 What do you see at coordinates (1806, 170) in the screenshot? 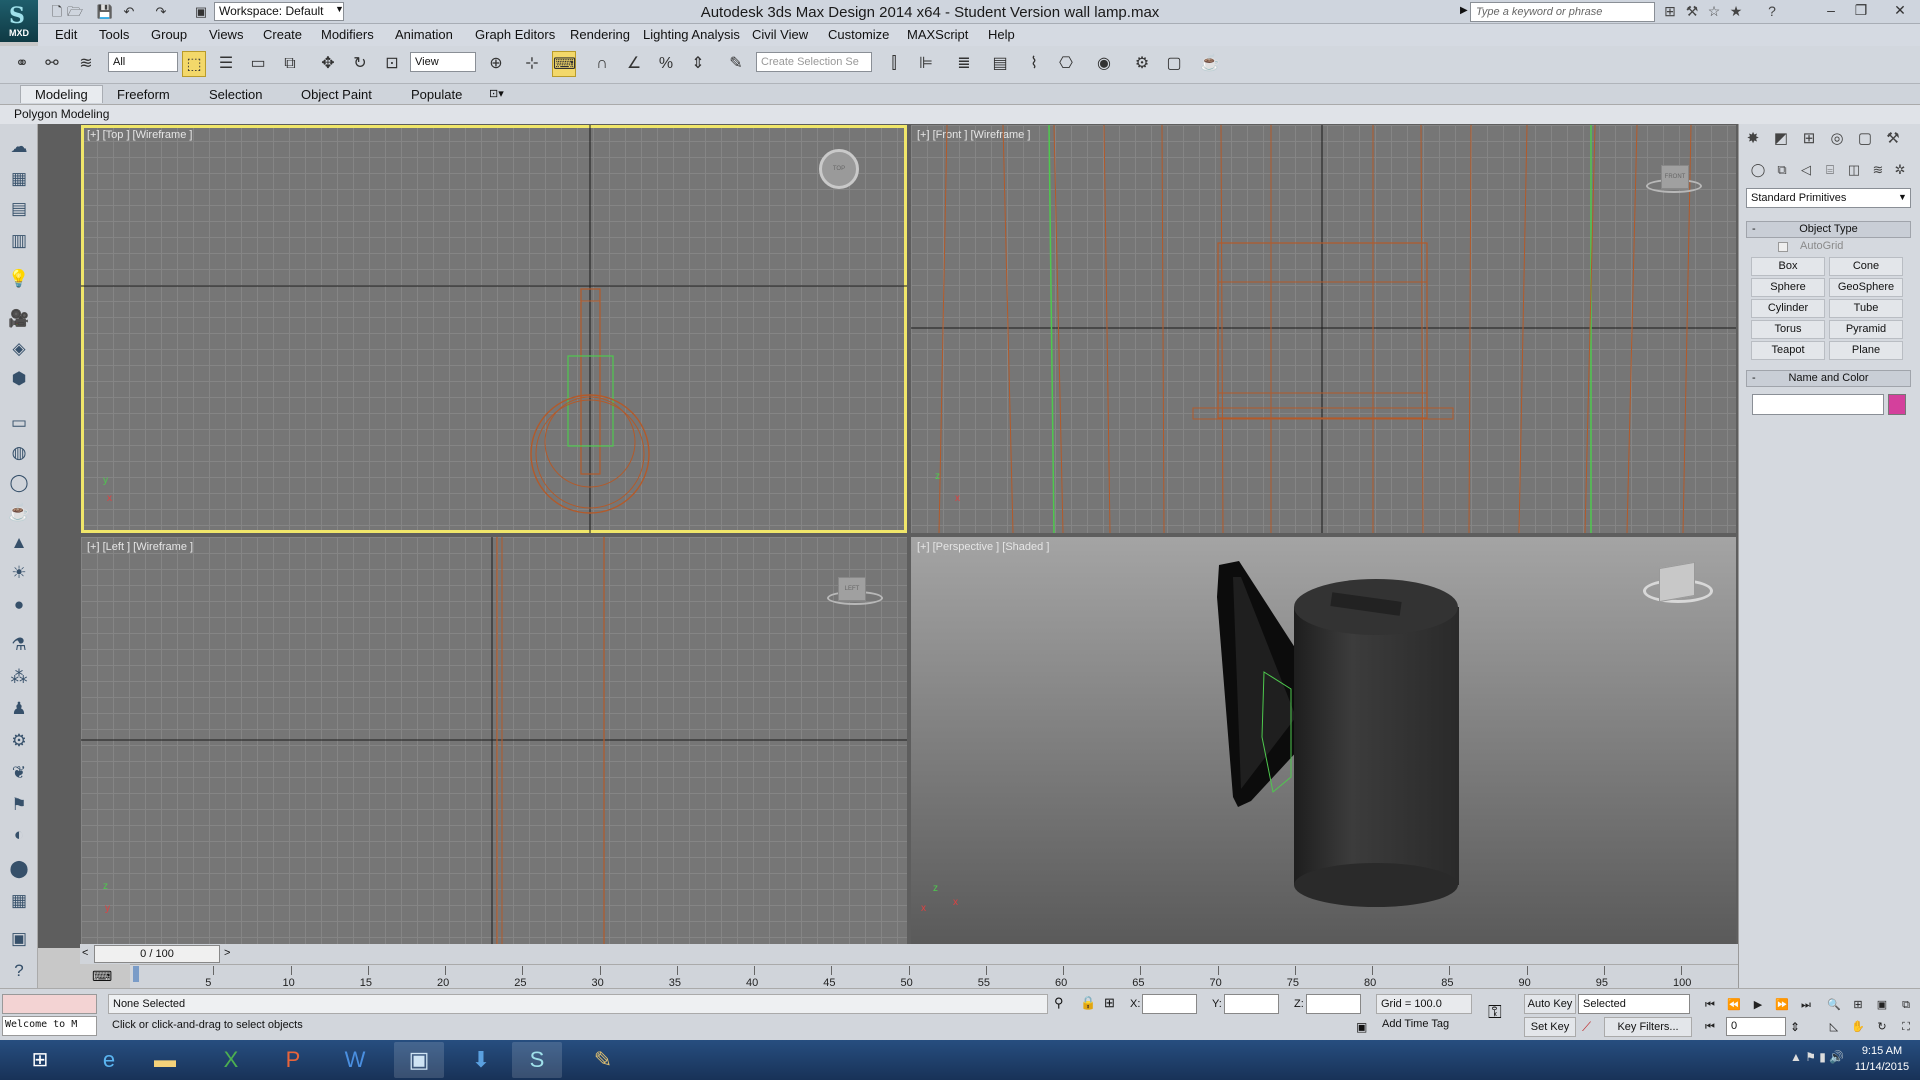
I see `lights-icon: ◁` at bounding box center [1806, 170].